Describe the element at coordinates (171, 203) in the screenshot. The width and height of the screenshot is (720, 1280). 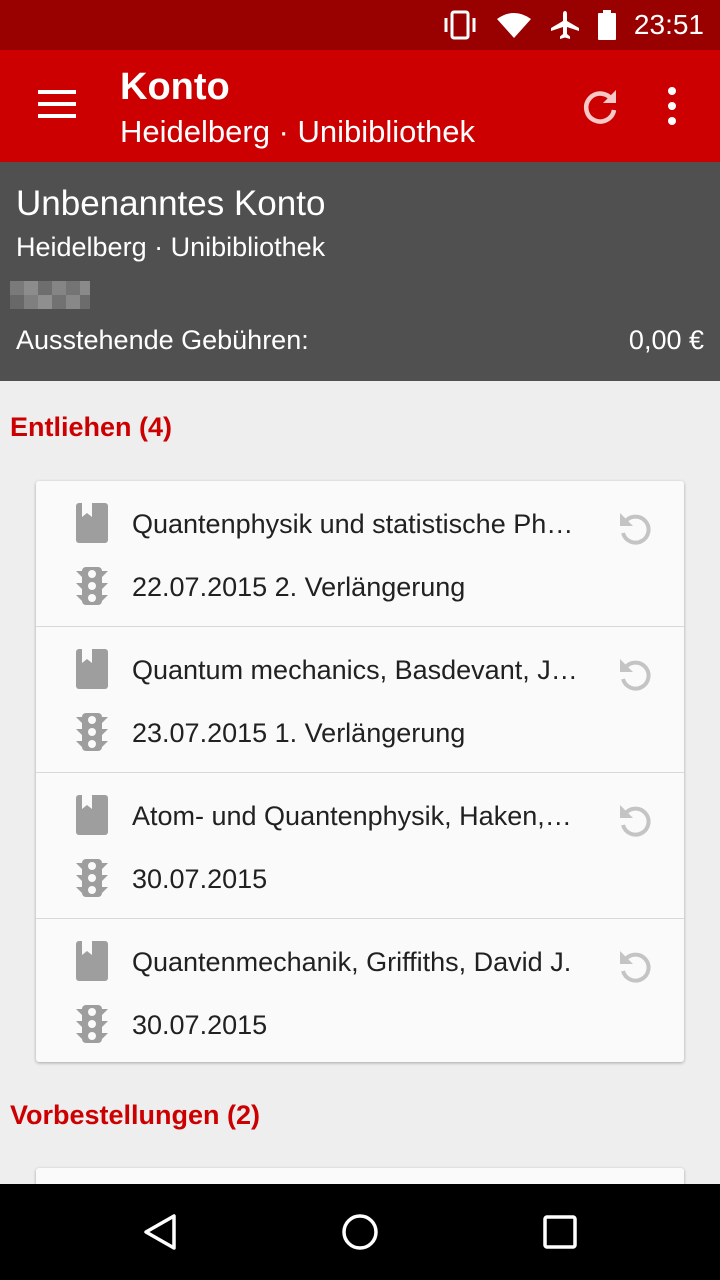
I see `account-name: Unbenanntes Konto` at that location.